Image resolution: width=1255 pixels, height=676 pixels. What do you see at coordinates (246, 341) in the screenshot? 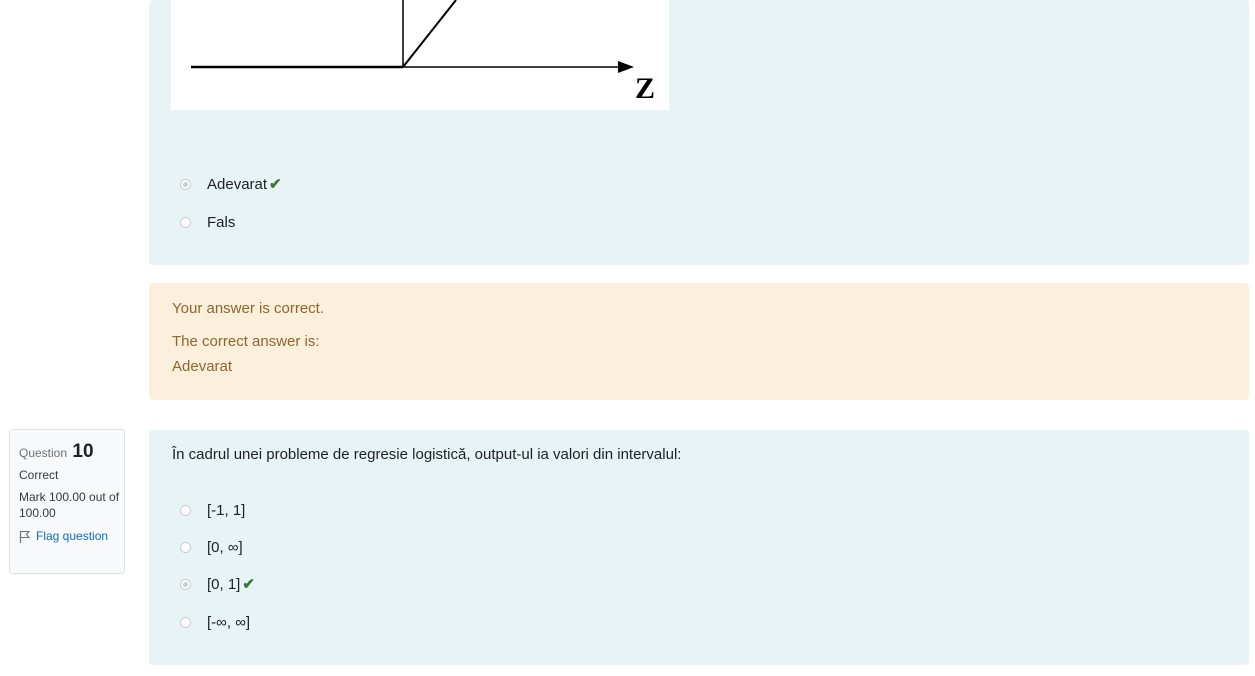
I see `feedback-correct-prefix: The correct answer is:` at bounding box center [246, 341].